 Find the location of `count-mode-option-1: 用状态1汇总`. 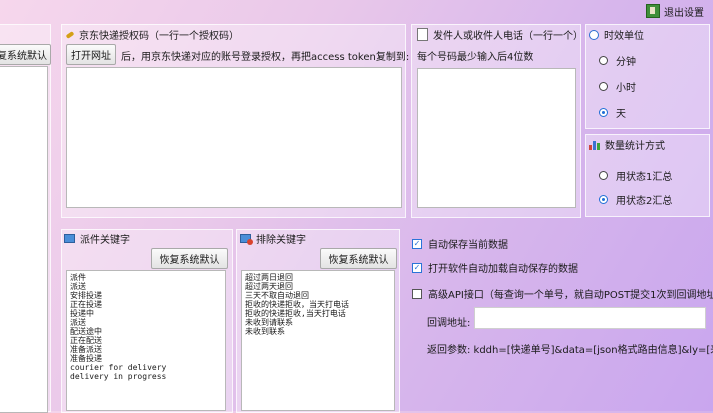

count-mode-option-1: 用状态1汇总 is located at coordinates (635, 175).